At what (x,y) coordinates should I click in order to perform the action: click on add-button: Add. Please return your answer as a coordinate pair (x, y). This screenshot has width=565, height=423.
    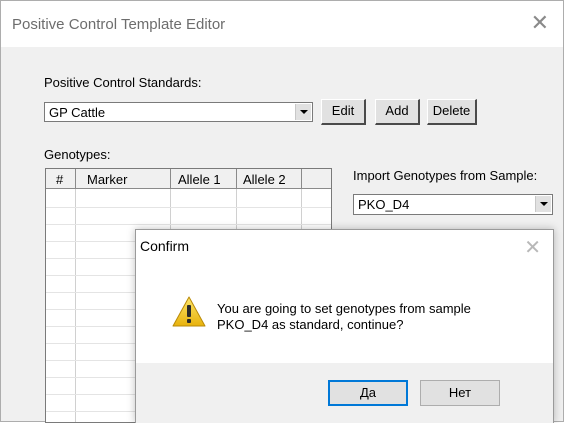
    Looking at the image, I should click on (397, 112).